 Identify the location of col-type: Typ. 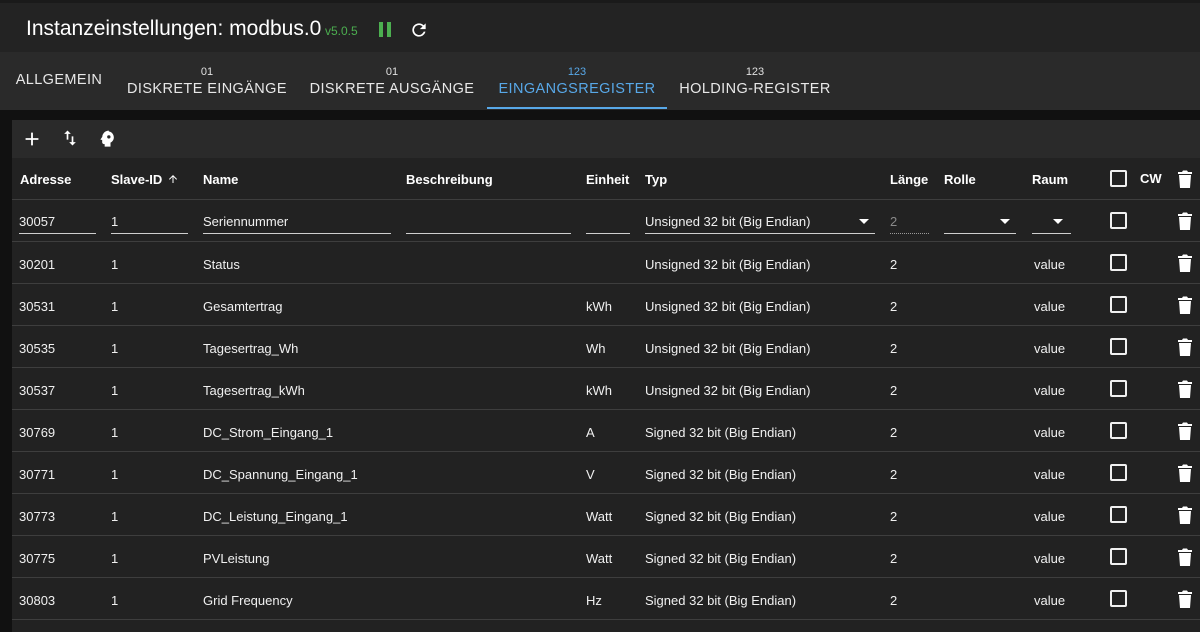
(656, 179).